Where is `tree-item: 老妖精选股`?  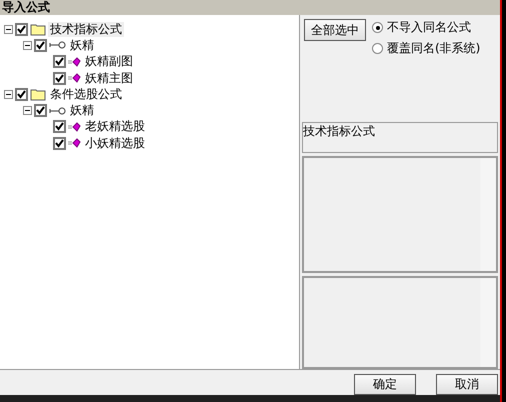 tree-item: 老妖精选股 is located at coordinates (115, 126).